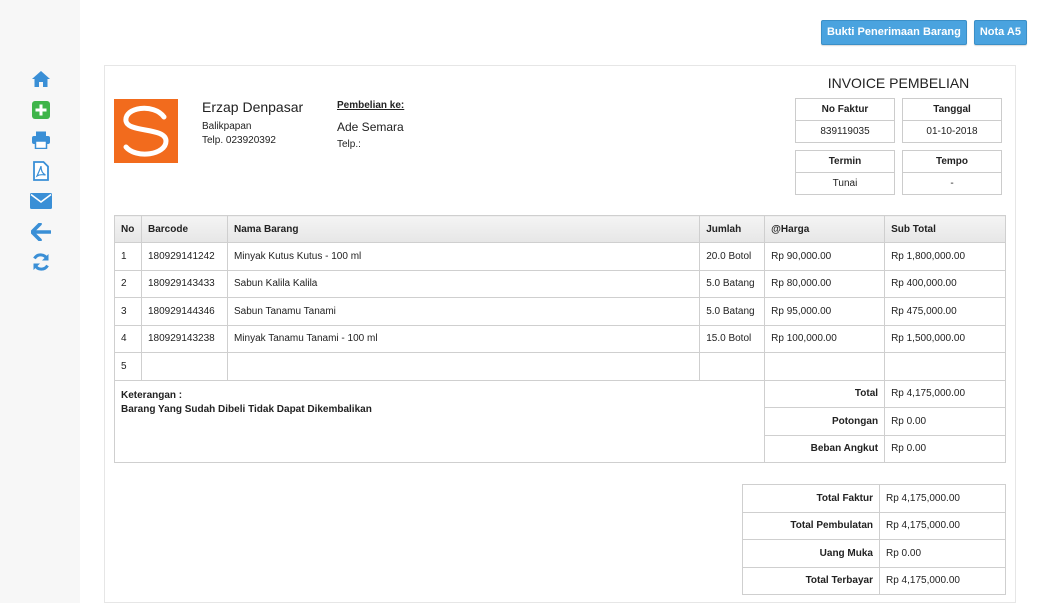 Image resolution: width=1051 pixels, height=603 pixels. Describe the element at coordinates (184, 256) in the screenshot. I see `cell-barcode: 180929141242` at that location.